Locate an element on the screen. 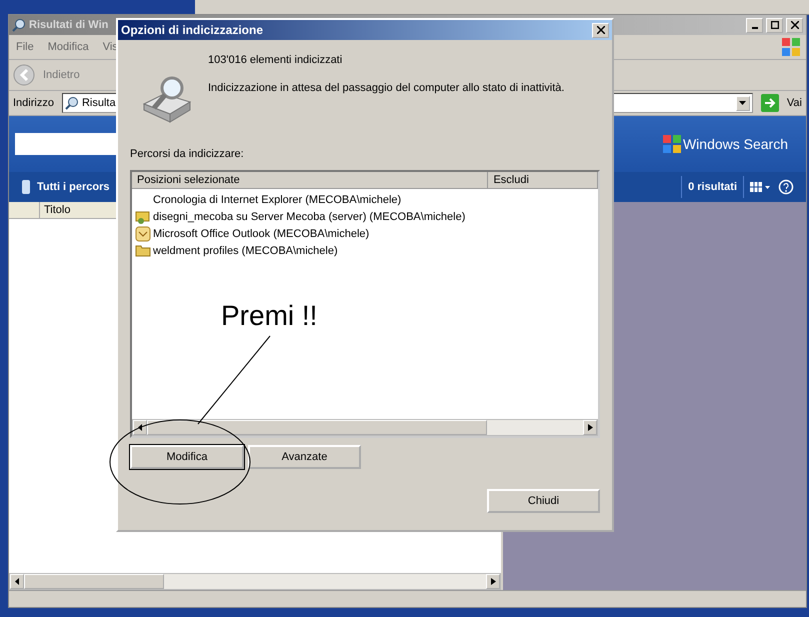 Image resolution: width=809 pixels, height=617 pixels. folder-icon is located at coordinates (143, 250).